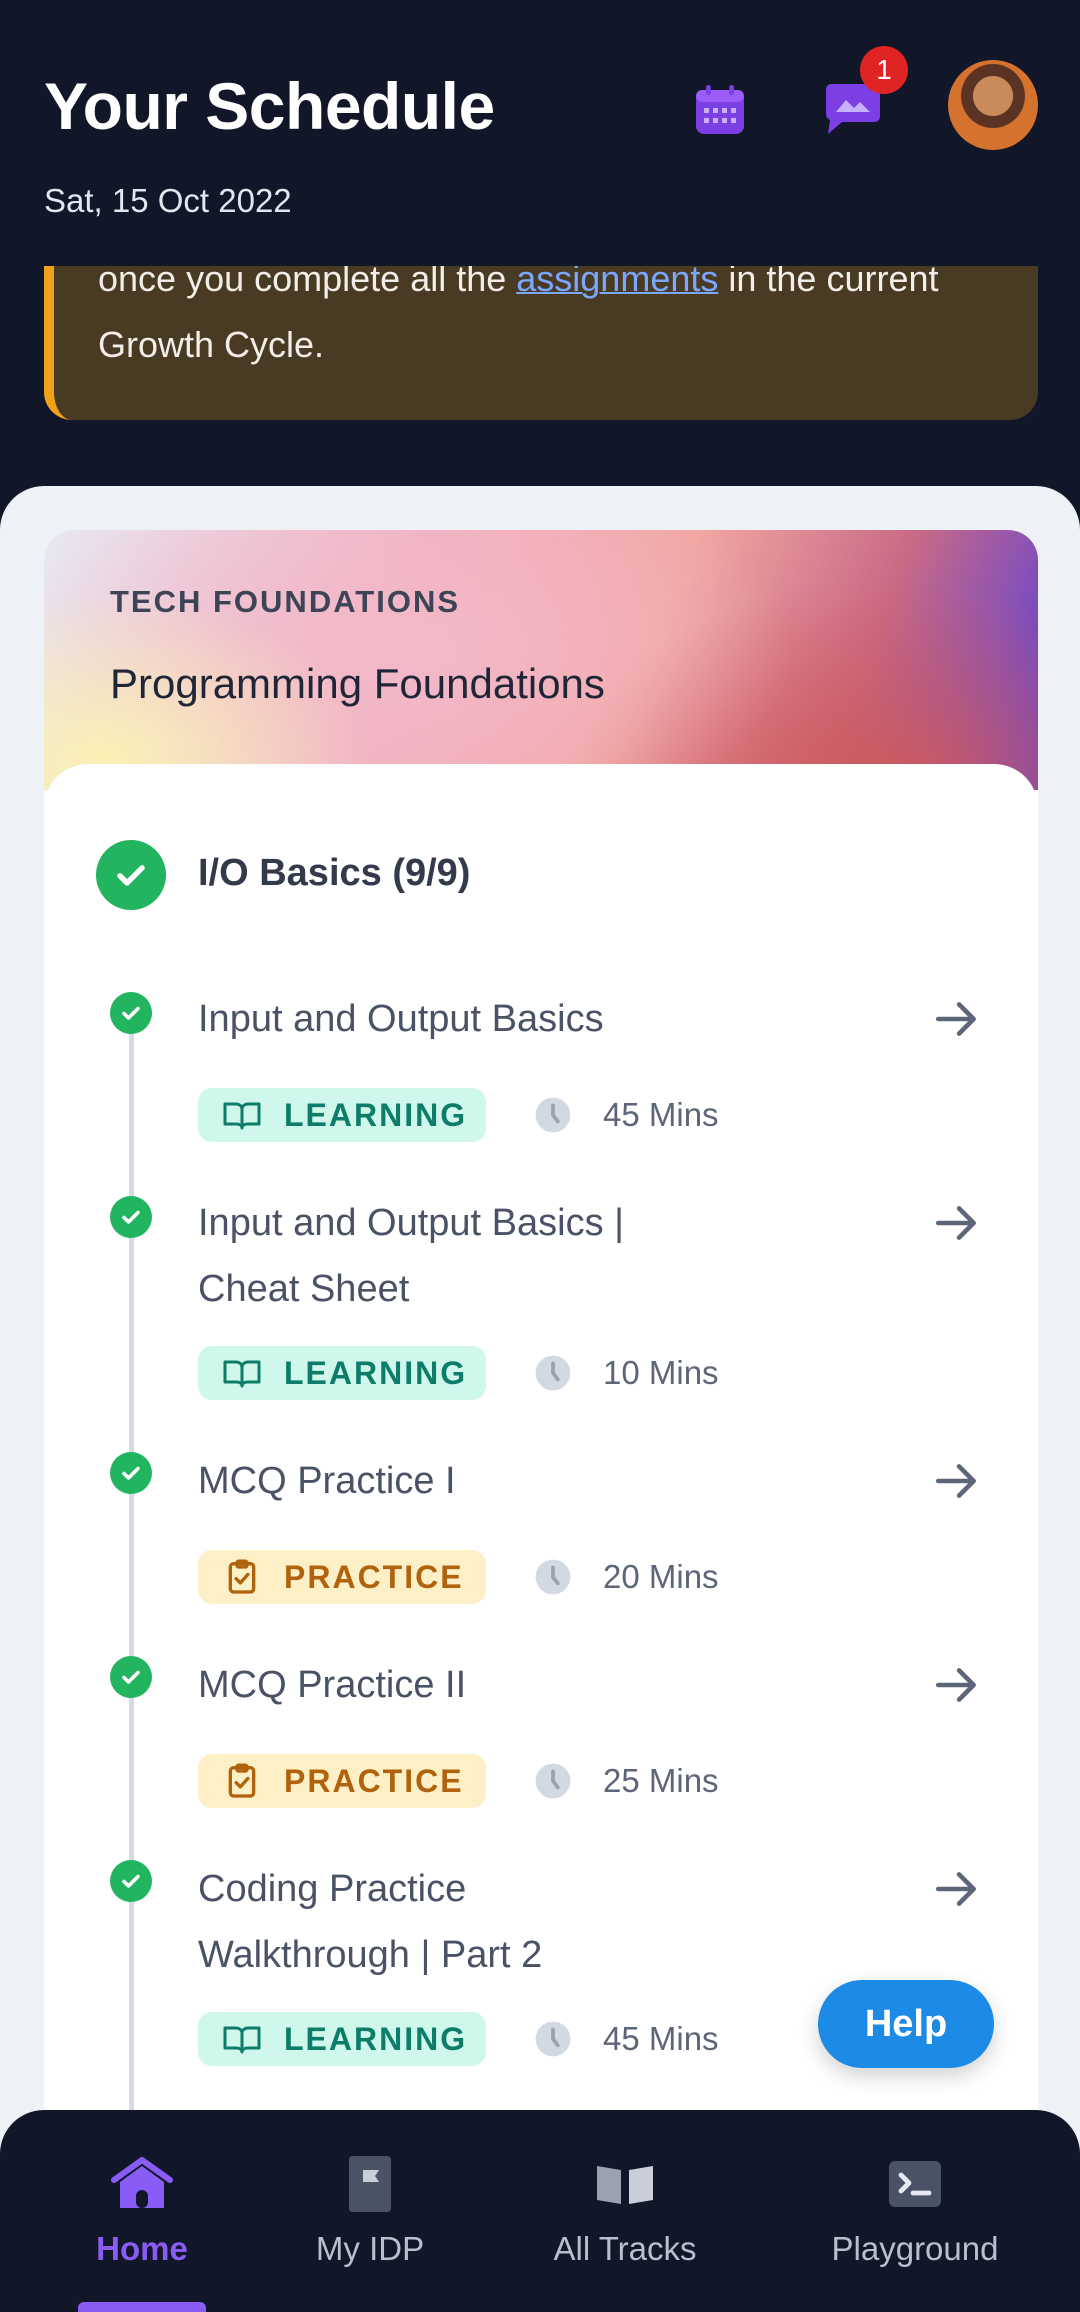 The height and width of the screenshot is (2312, 1080). I want to click on track-name: Programming Foundations, so click(357, 683).